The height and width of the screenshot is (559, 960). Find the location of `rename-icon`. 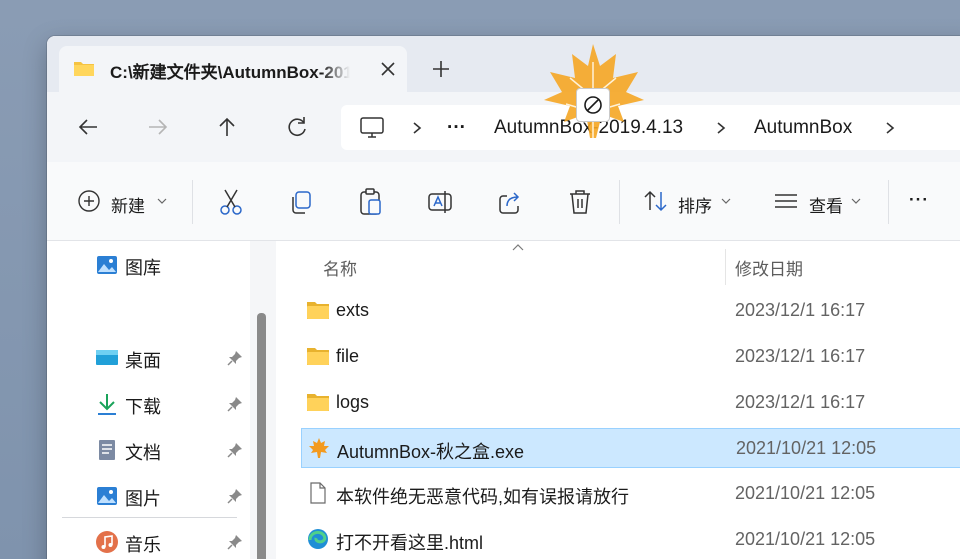

rename-icon is located at coordinates (440, 202).